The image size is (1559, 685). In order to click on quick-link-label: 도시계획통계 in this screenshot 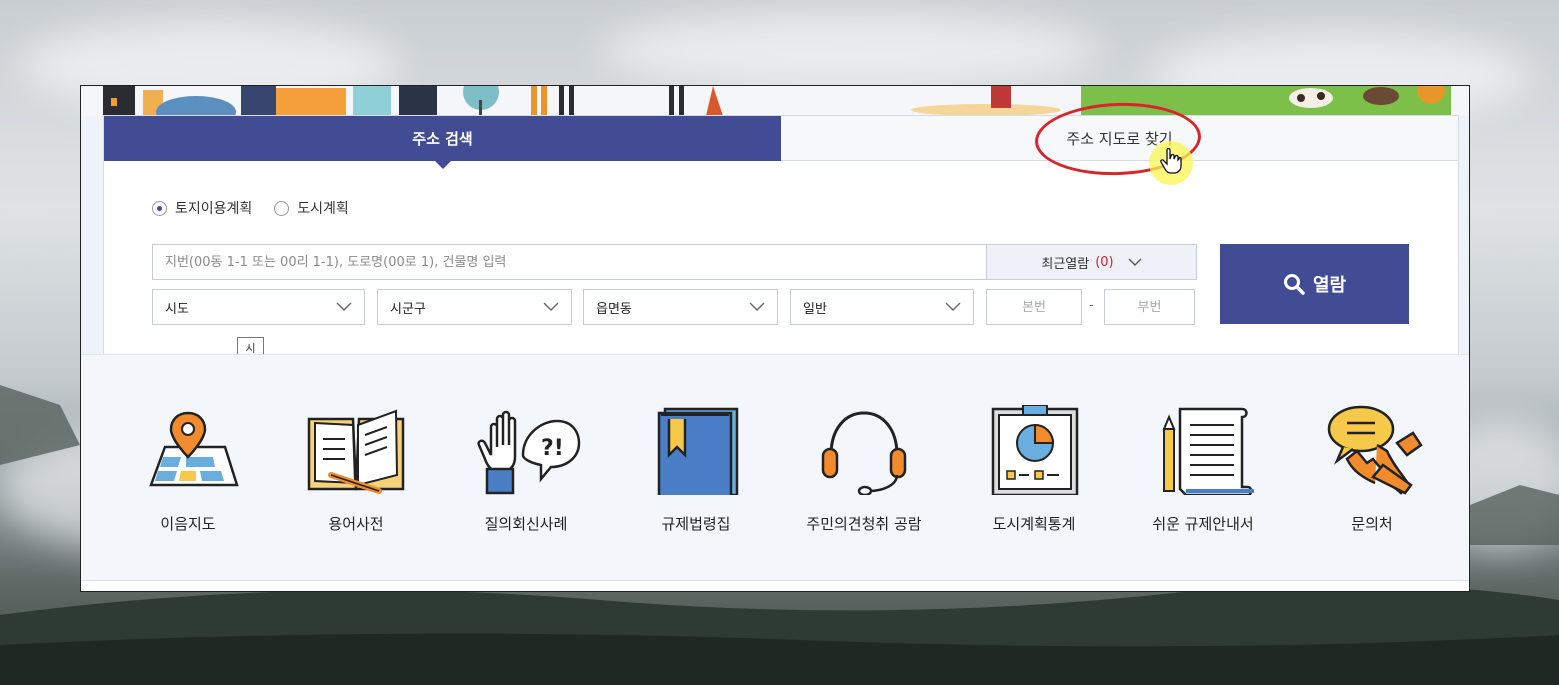, I will do `click(1034, 524)`.